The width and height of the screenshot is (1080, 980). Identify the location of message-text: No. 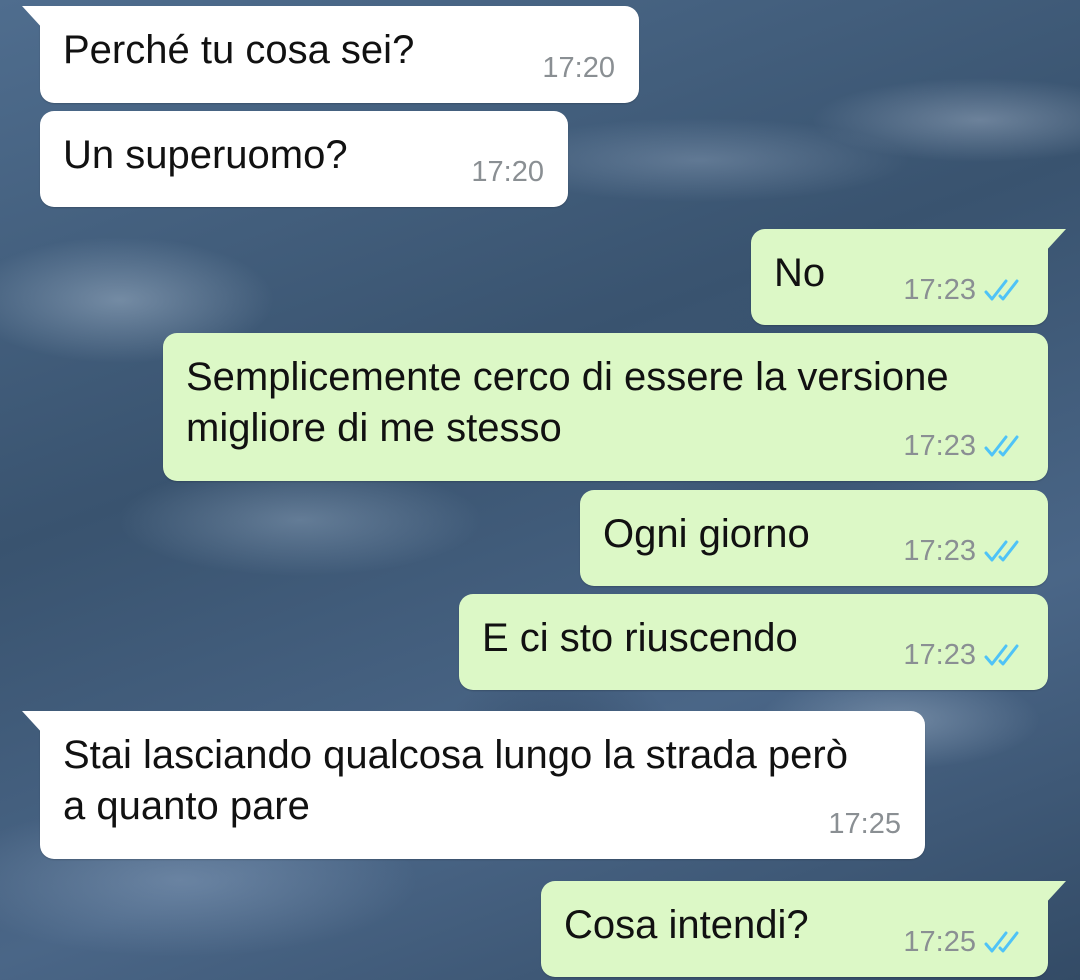
(800, 273).